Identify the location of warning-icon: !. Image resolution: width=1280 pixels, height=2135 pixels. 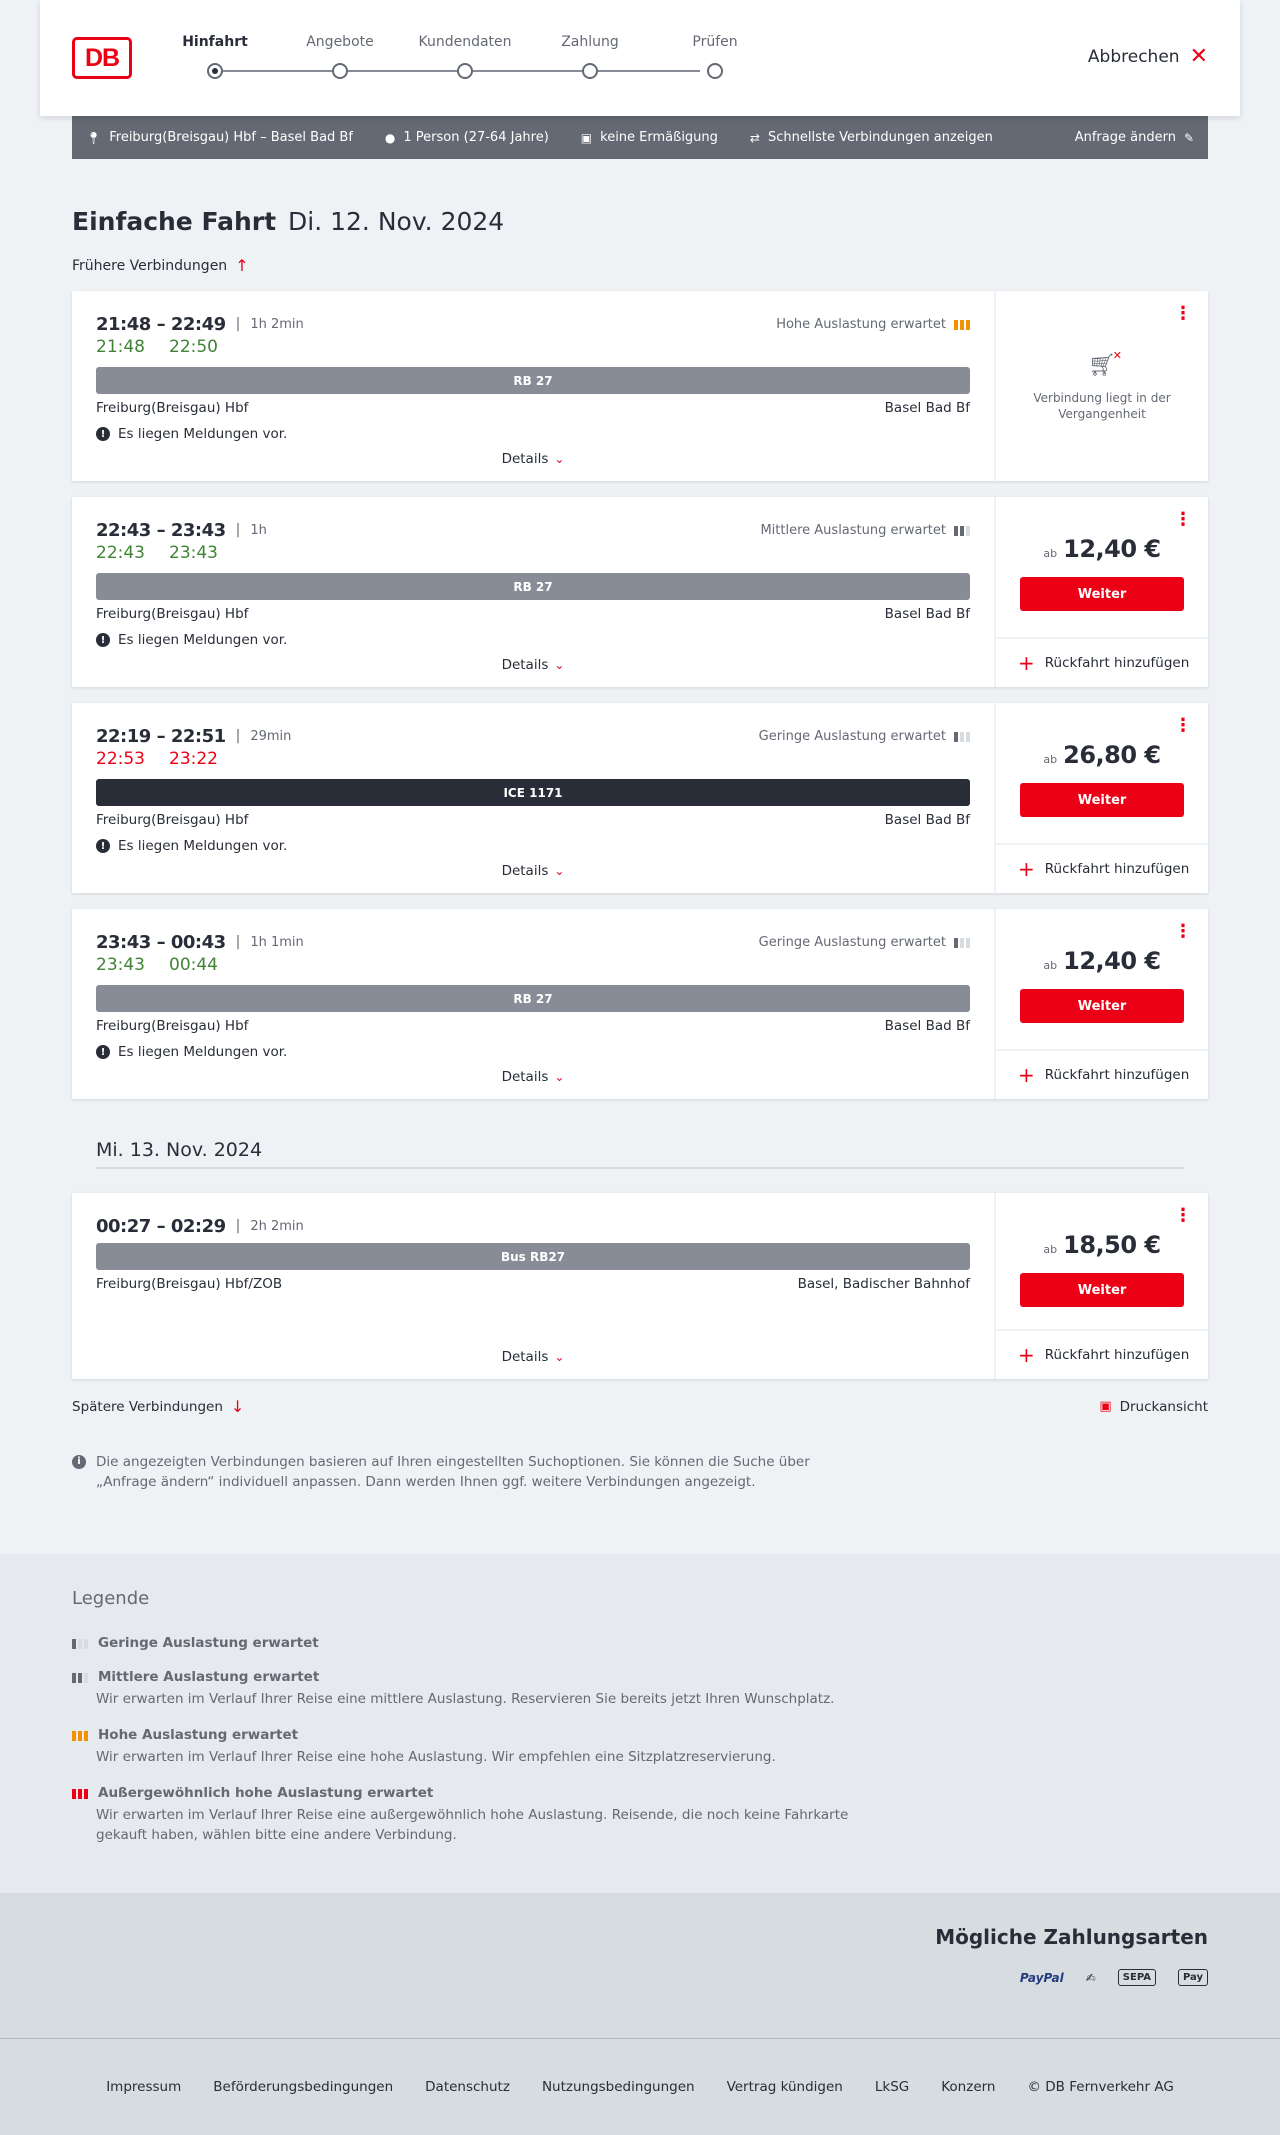
(103, 1052).